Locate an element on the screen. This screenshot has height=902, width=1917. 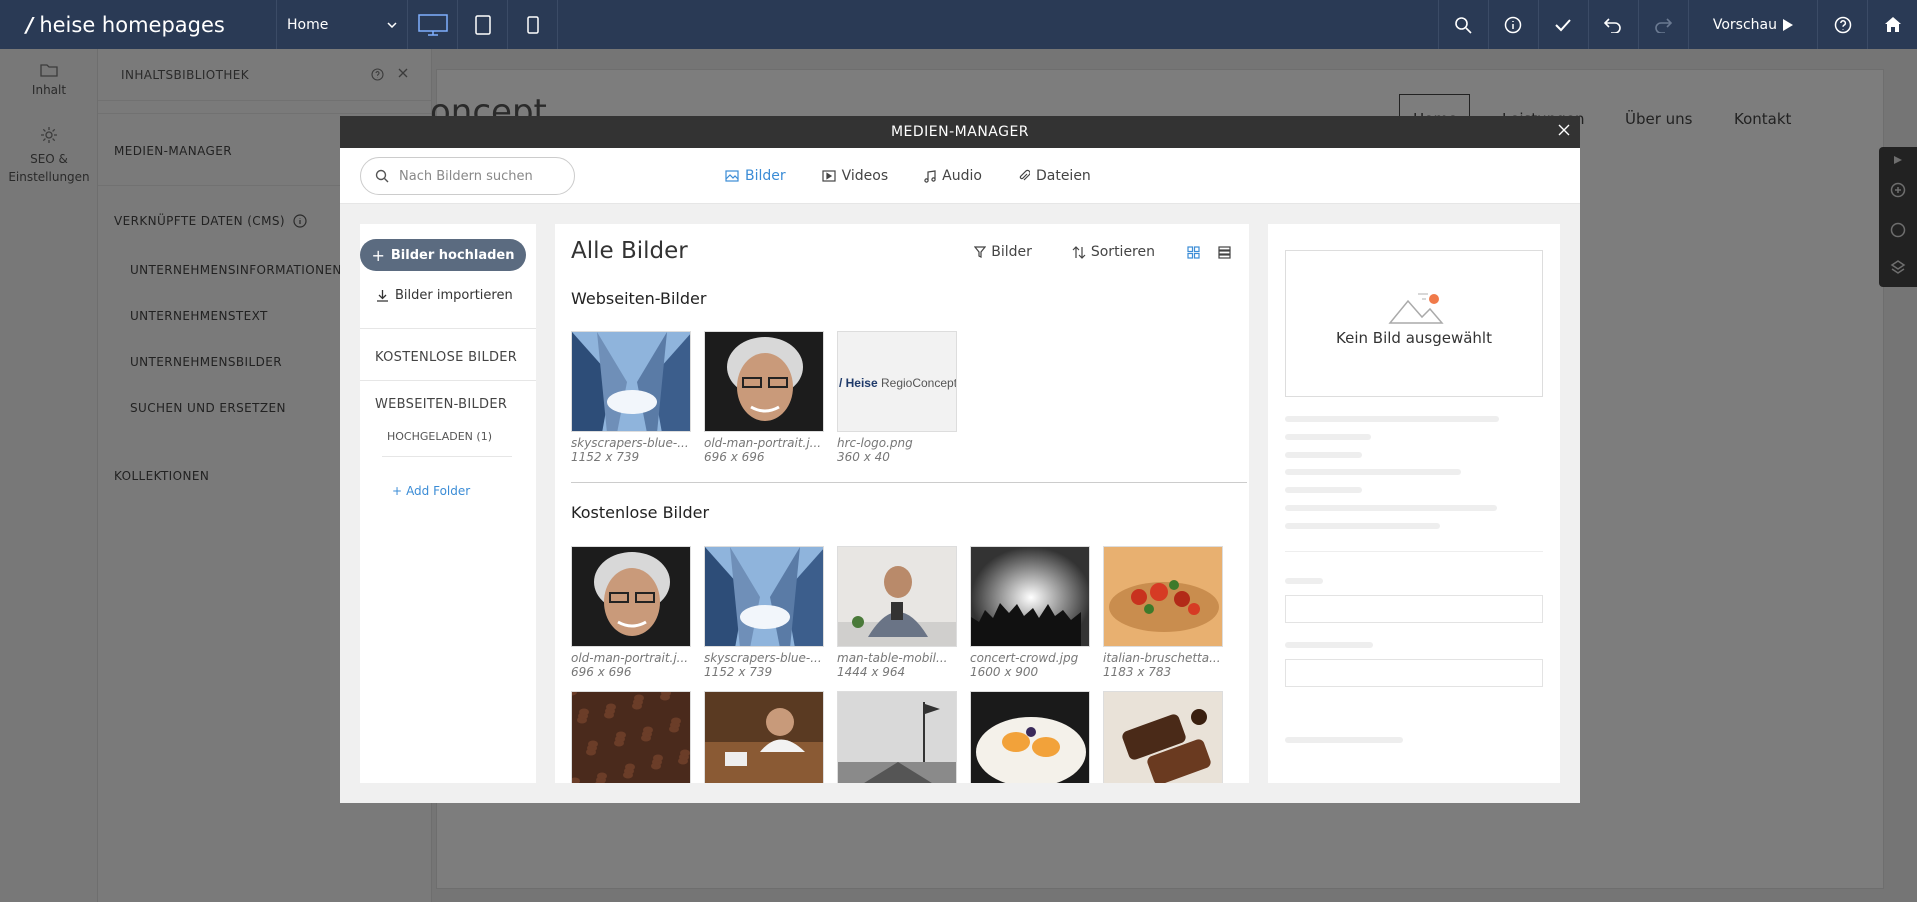
thumbnail-dimensions: 1183 x 783 is located at coordinates (1137, 672).